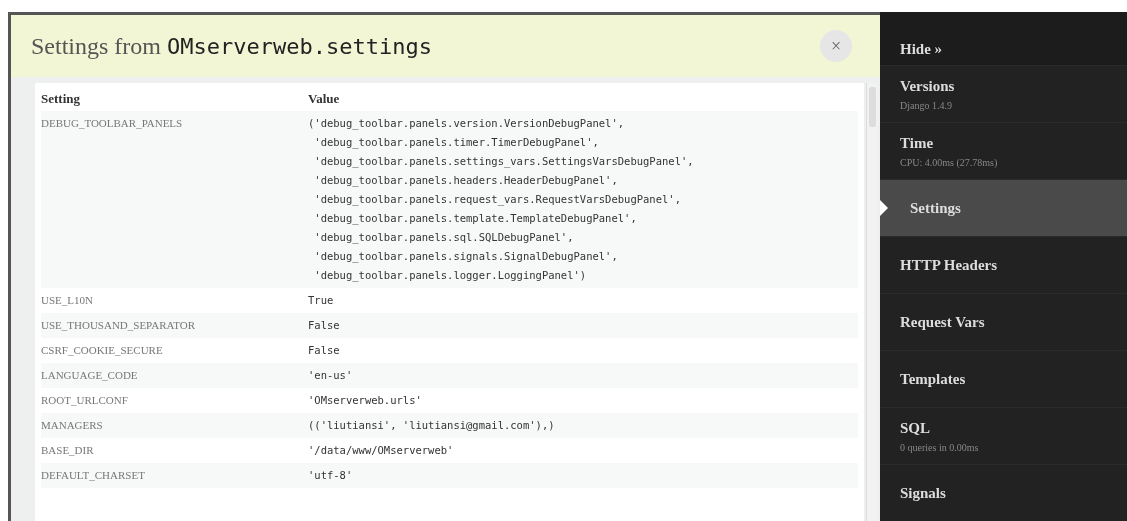  I want to click on sidebar-item: Request Vars, so click(1003, 321).